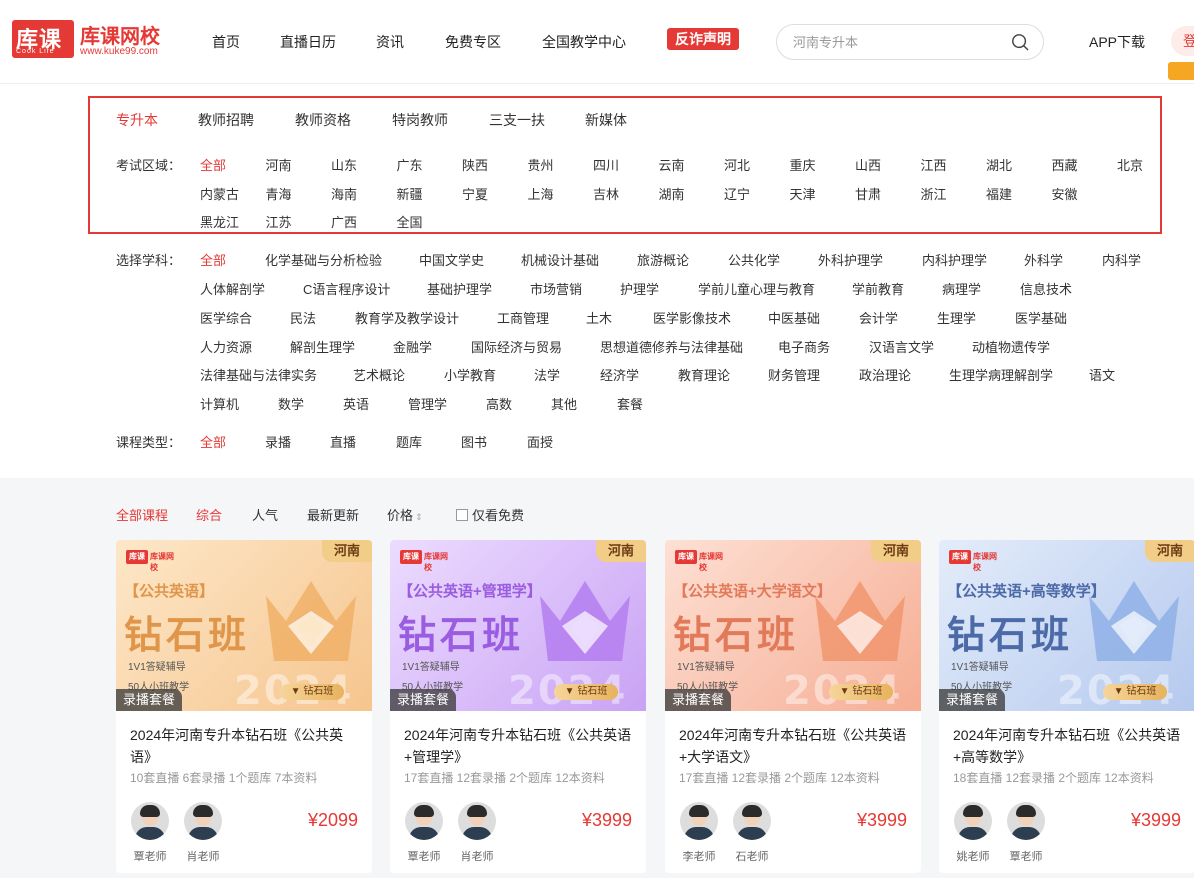 This screenshot has width=1194, height=878. I want to click on course-type-option: 全部, so click(213, 441).